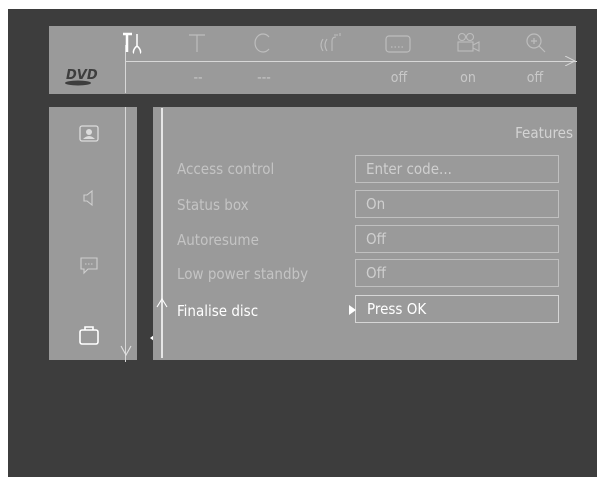  I want to click on language-icon, so click(89, 265).